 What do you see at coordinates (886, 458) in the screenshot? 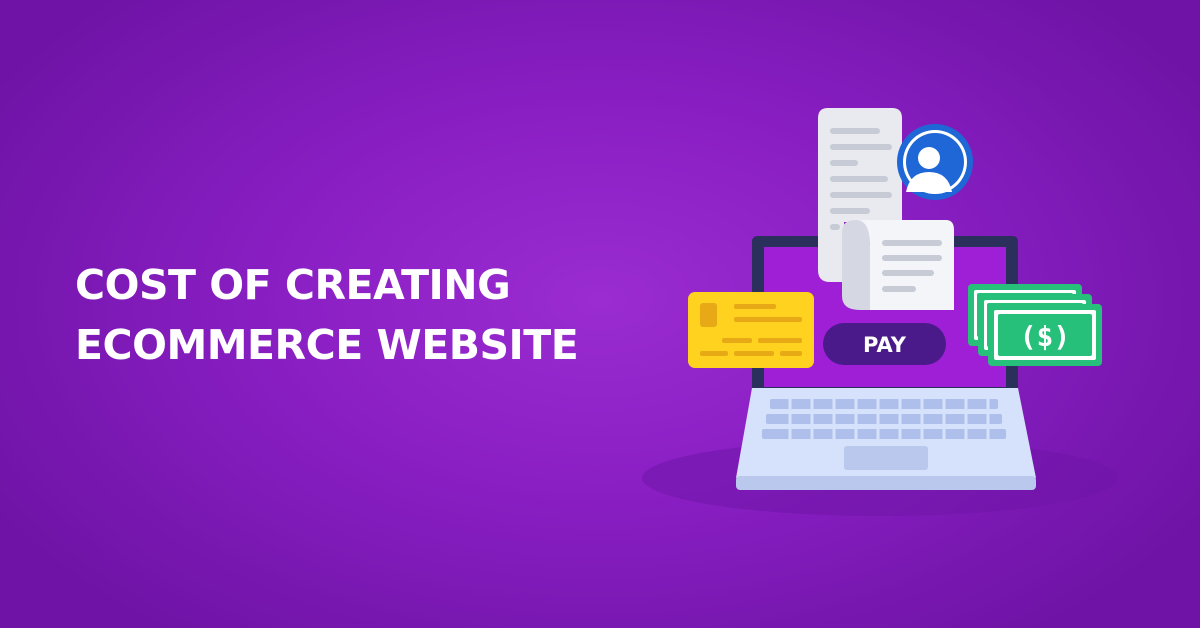
I see `laptop-trackpad` at bounding box center [886, 458].